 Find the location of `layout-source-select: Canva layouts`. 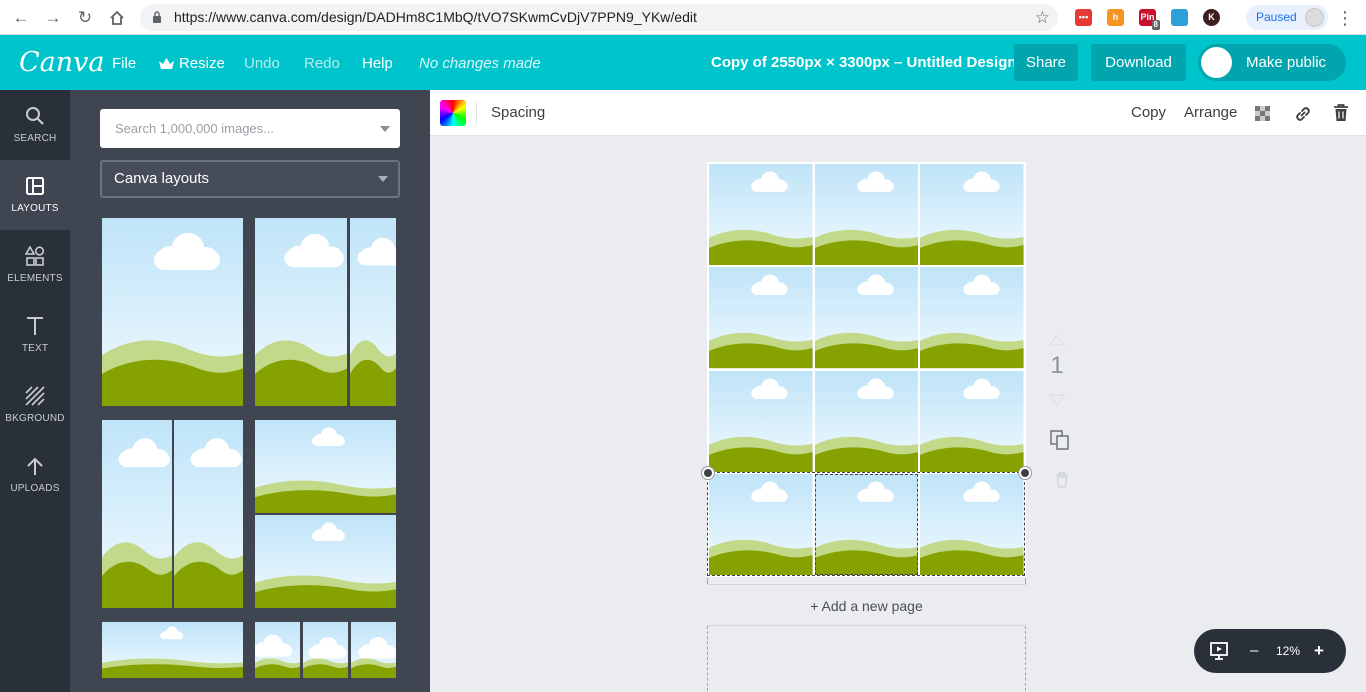

layout-source-select: Canva layouts is located at coordinates (250, 179).